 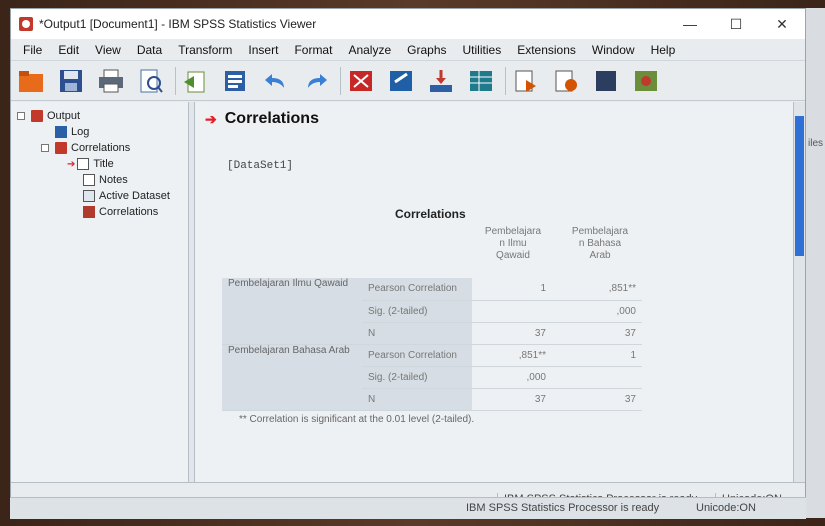 What do you see at coordinates (89, 212) in the screenshot?
I see `table-icon` at bounding box center [89, 212].